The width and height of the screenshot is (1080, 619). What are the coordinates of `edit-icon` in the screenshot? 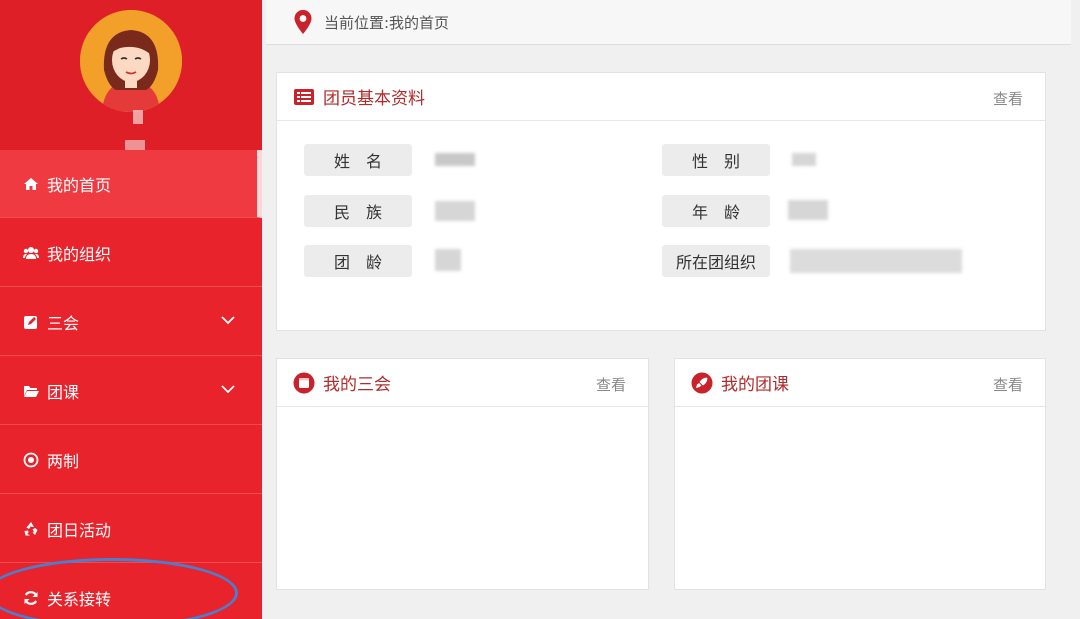 It's located at (31, 322).